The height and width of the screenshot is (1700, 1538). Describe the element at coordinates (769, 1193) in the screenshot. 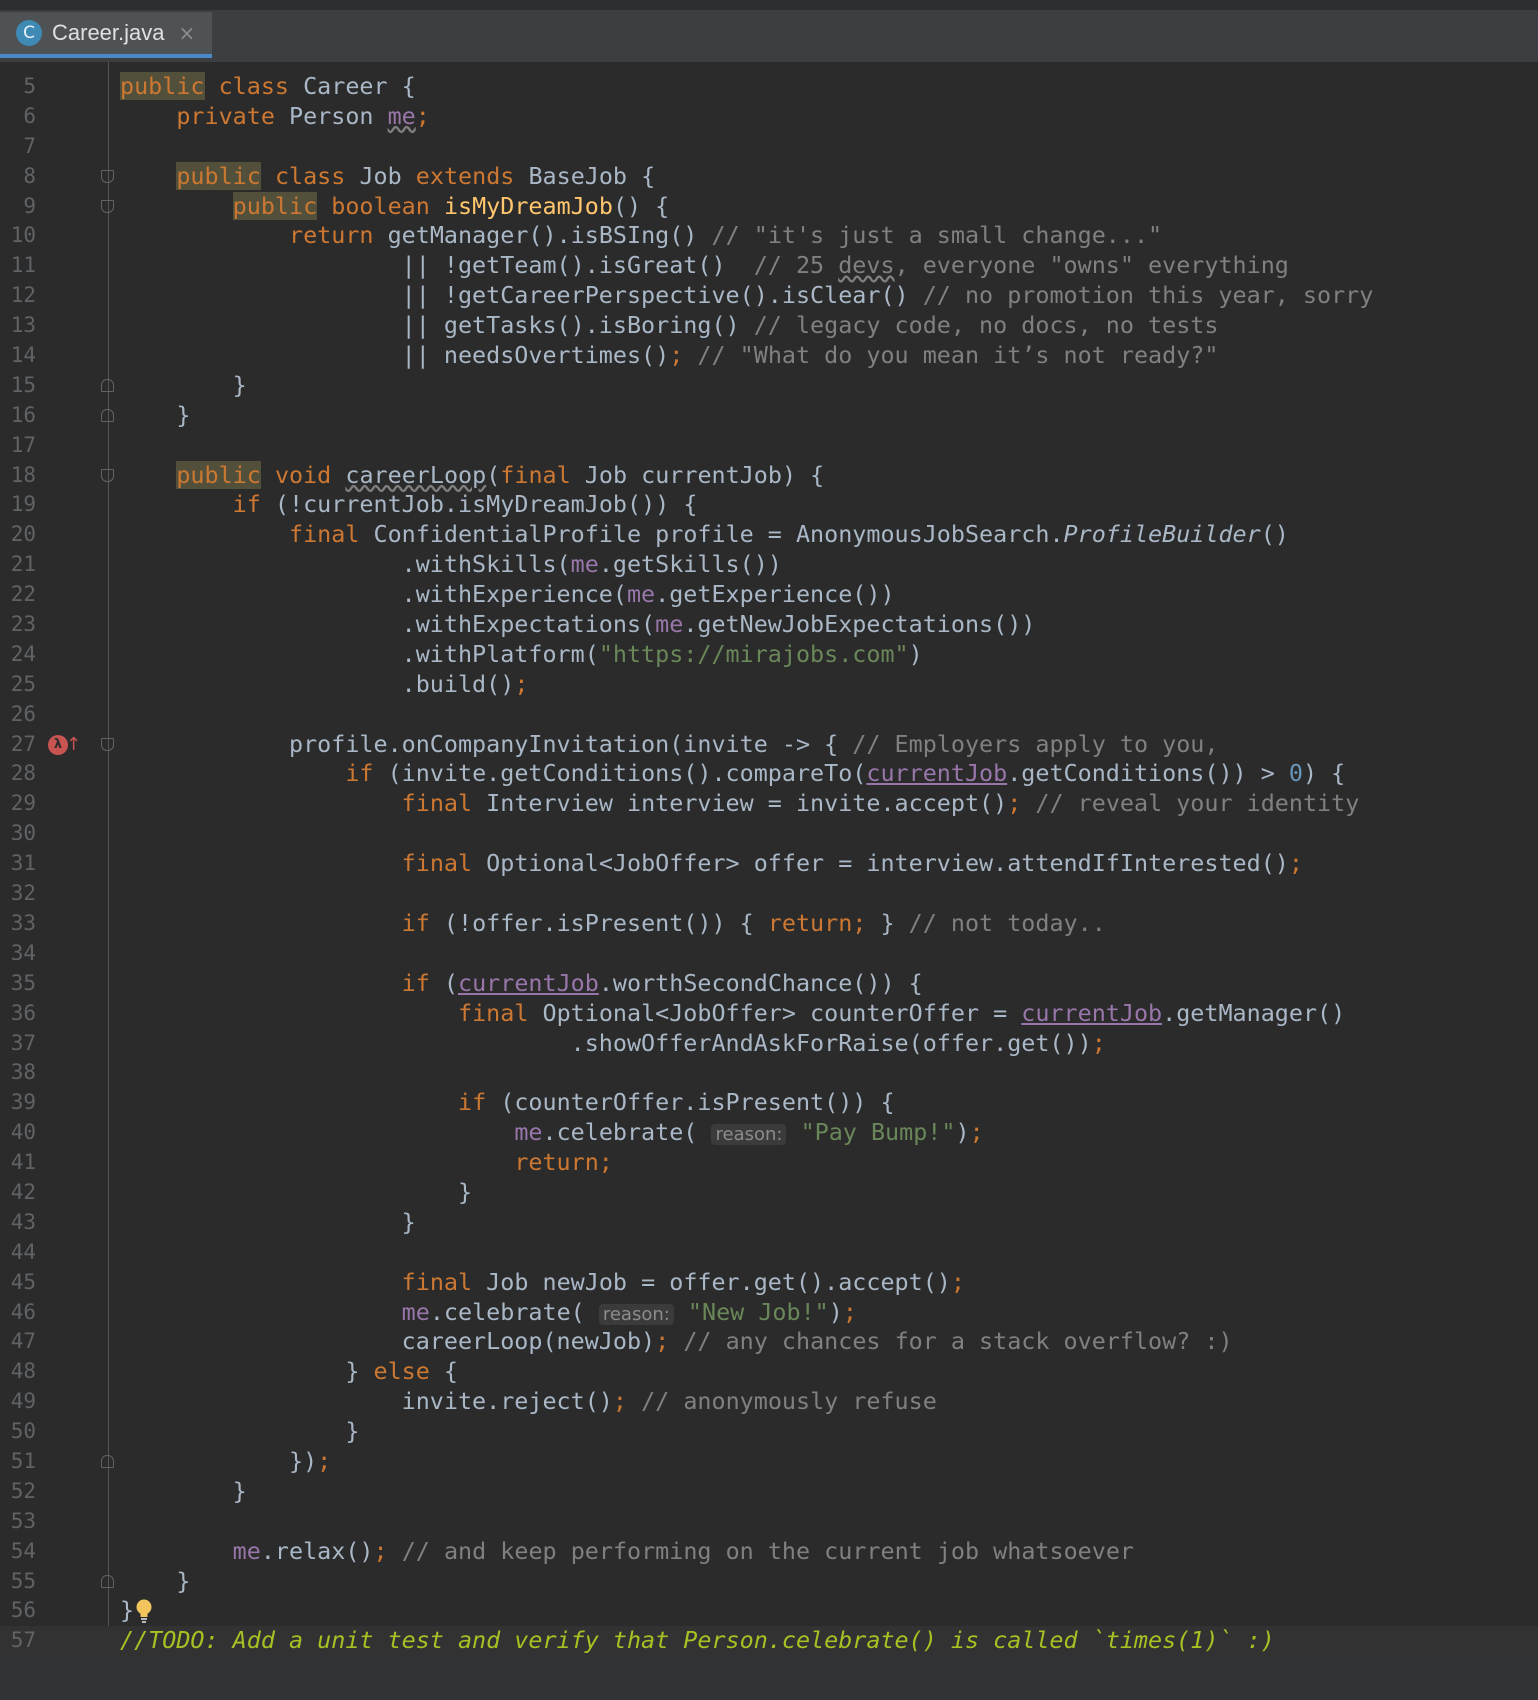

I see `code-line: 42 }` at that location.